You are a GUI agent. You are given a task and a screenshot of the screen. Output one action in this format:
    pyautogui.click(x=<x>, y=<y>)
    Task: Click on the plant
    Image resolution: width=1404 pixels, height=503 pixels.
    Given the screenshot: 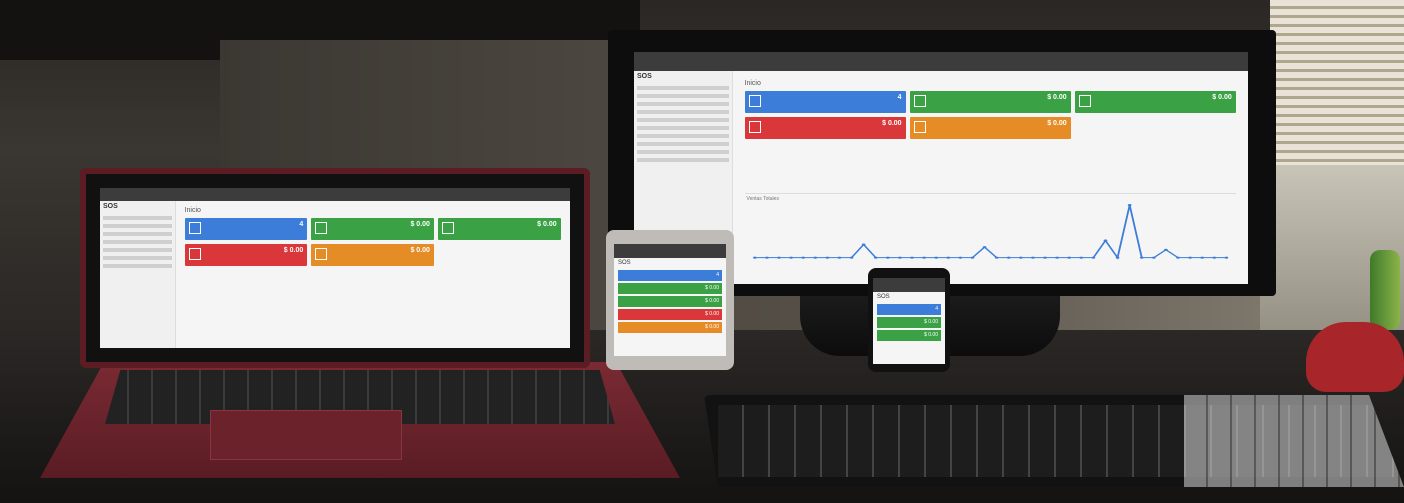 What is the action you would take?
    pyautogui.click(x=1385, y=290)
    